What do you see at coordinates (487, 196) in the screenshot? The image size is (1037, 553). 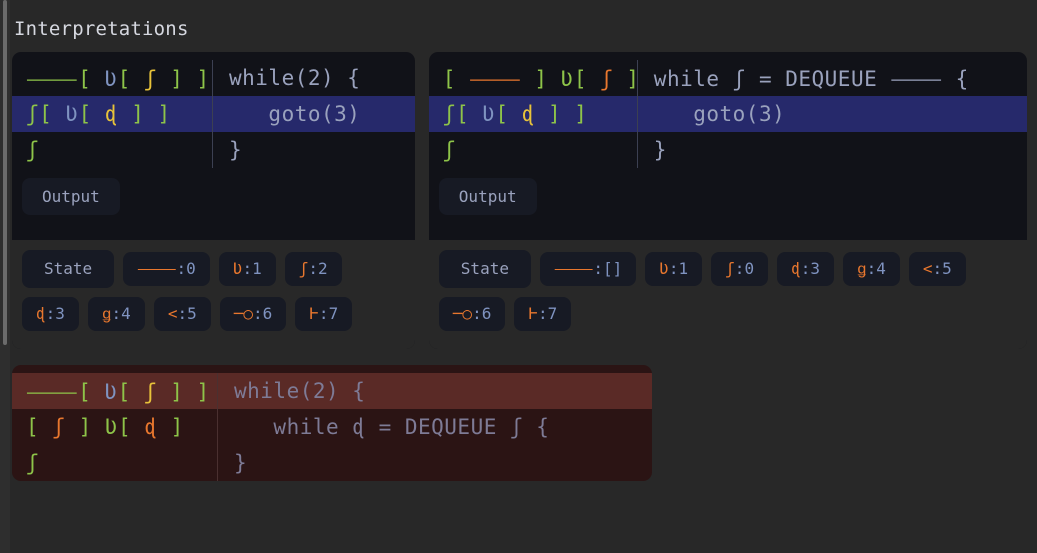 I see `output-label: Output` at bounding box center [487, 196].